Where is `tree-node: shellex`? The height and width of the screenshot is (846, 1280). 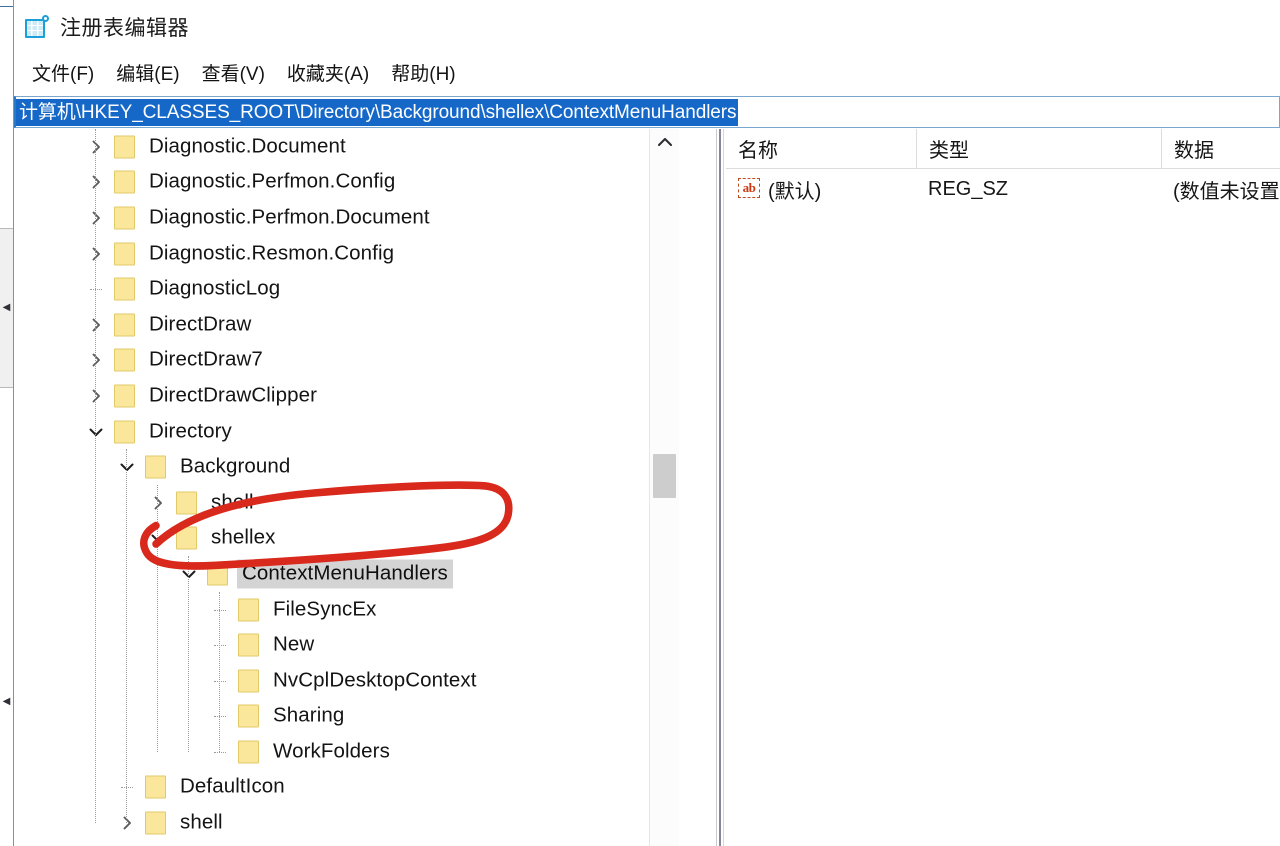
tree-node: shellex is located at coordinates (346, 539).